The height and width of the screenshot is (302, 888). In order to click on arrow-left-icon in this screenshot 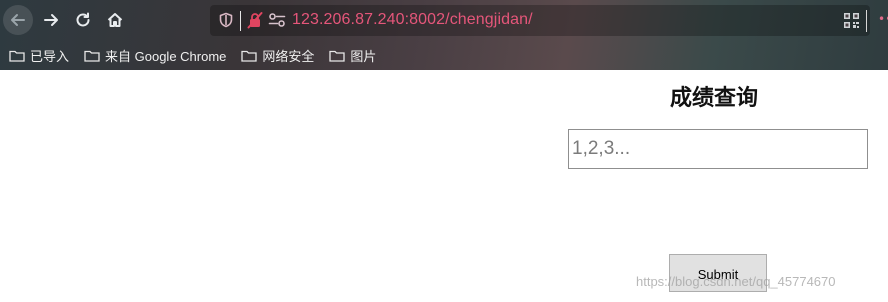, I will do `click(18, 20)`.